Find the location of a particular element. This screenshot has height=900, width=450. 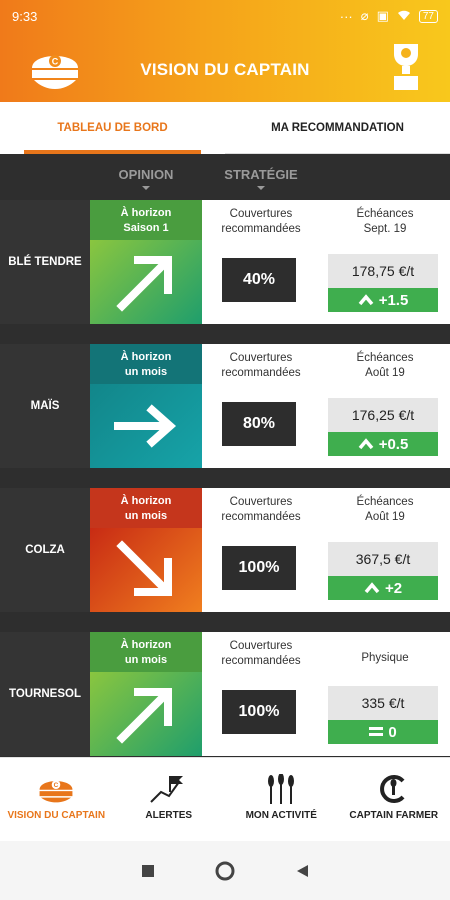

strategie-cell: Couvertures recommandées 80% is located at coordinates (261, 406).